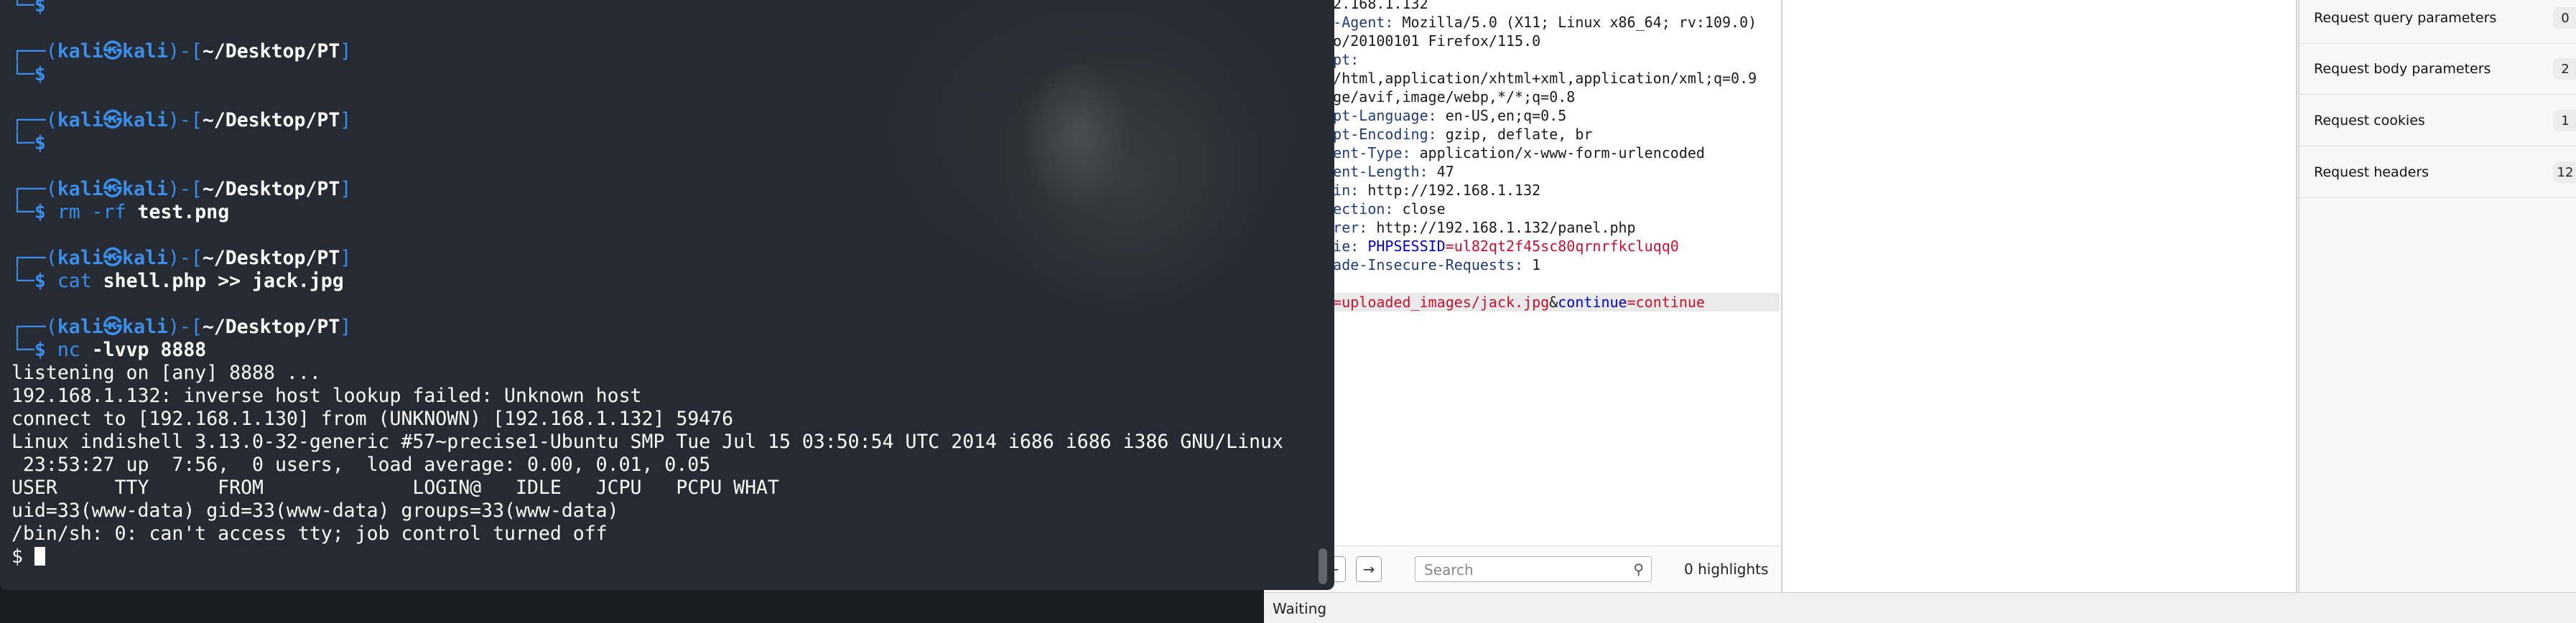 This screenshot has width=2576, height=623. Describe the element at coordinates (1532, 265) in the screenshot. I see `header-value: 1` at that location.